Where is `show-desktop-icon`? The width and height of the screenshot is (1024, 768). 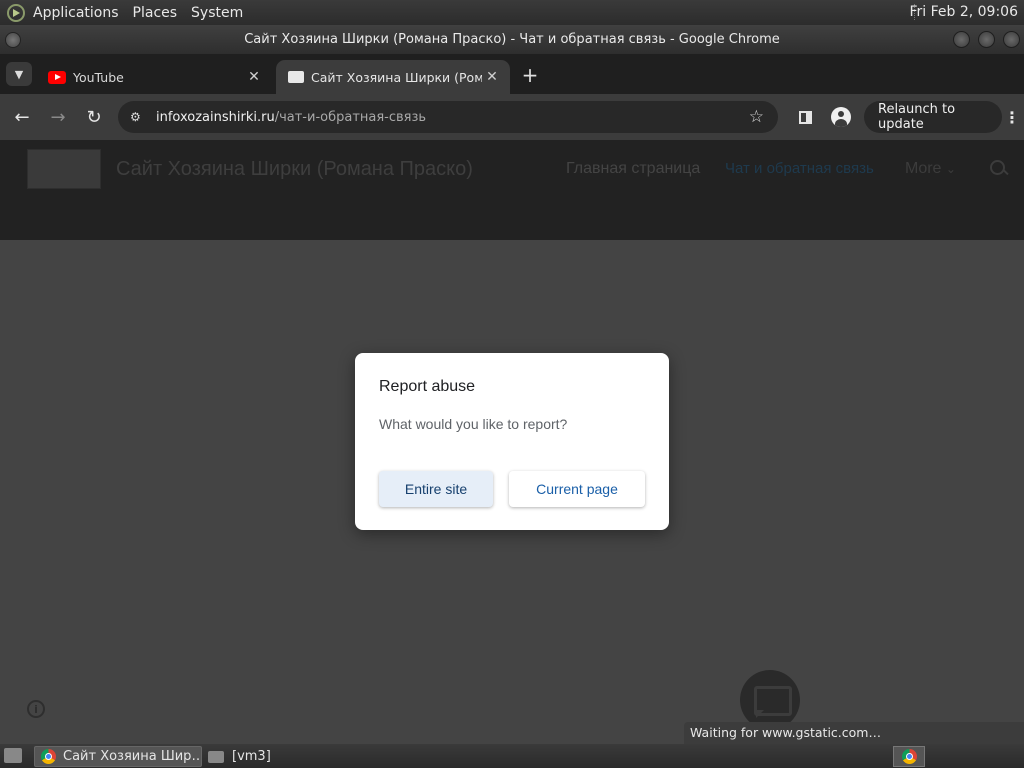
show-desktop-icon is located at coordinates (13, 755).